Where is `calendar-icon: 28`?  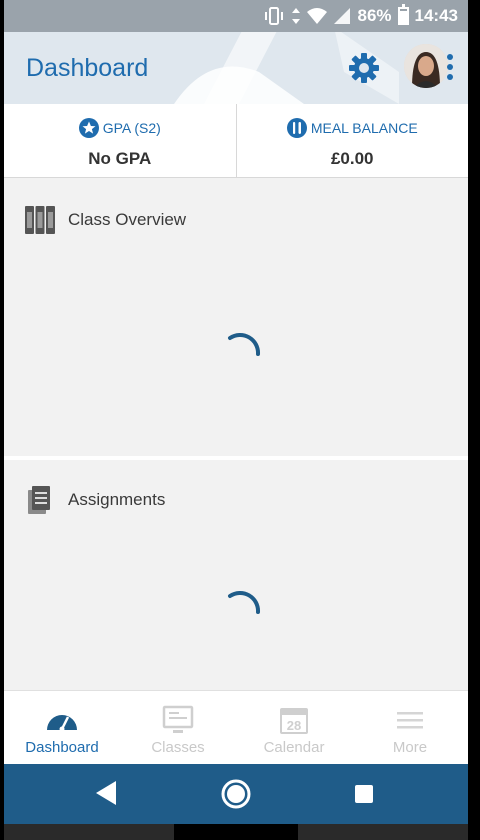
calendar-icon: 28 is located at coordinates (294, 721).